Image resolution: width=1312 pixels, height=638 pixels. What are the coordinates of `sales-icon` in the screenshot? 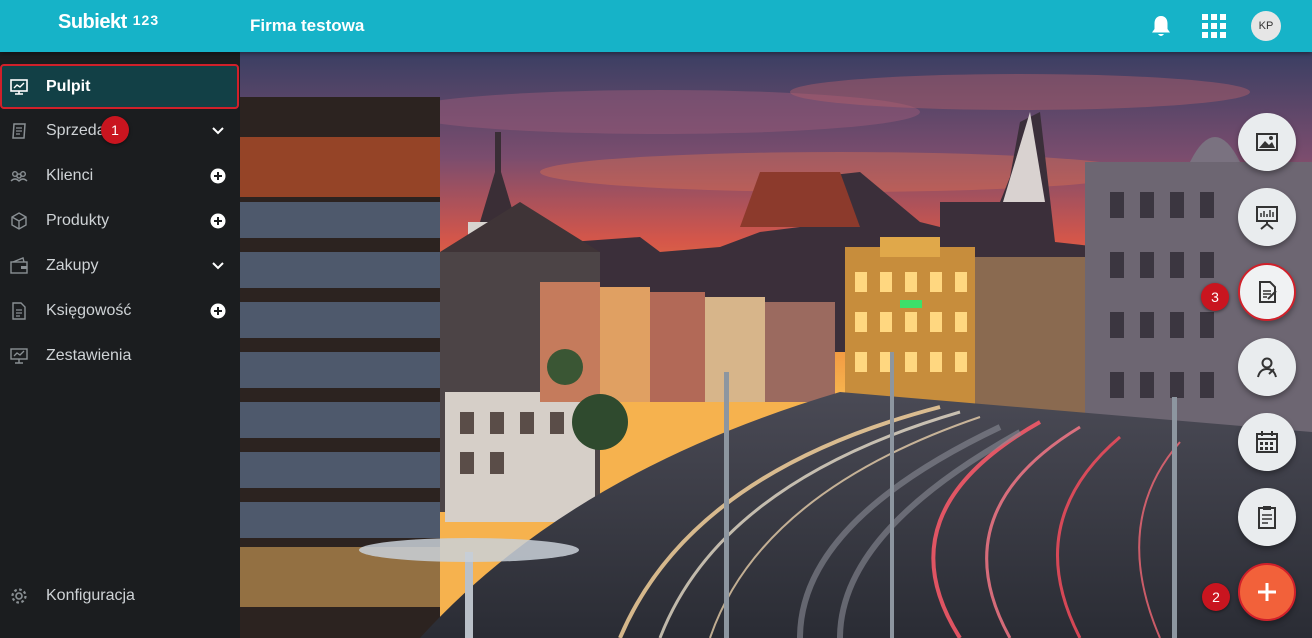 It's located at (19, 130).